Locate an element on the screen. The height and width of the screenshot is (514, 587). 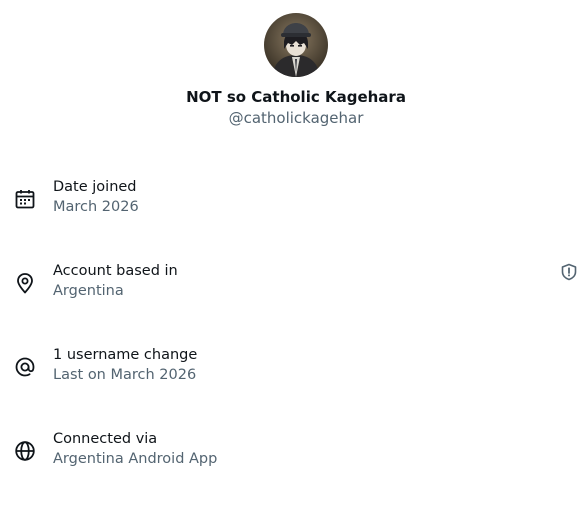
info-row-connected-via: Connected via Argentina Android App is located at coordinates (293, 451).